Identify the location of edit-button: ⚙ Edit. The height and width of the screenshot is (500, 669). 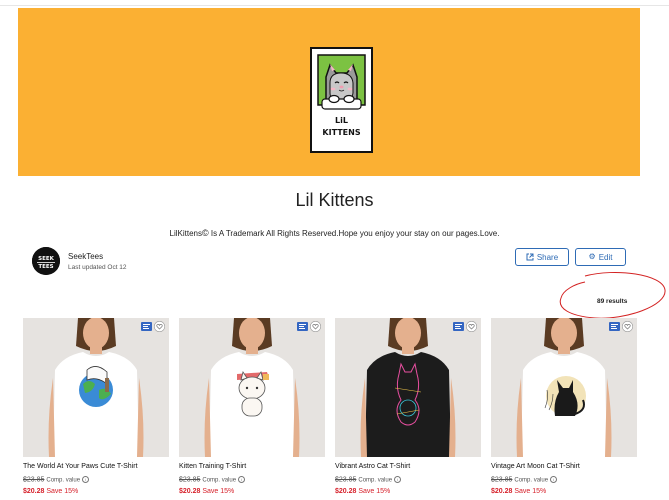
(600, 257).